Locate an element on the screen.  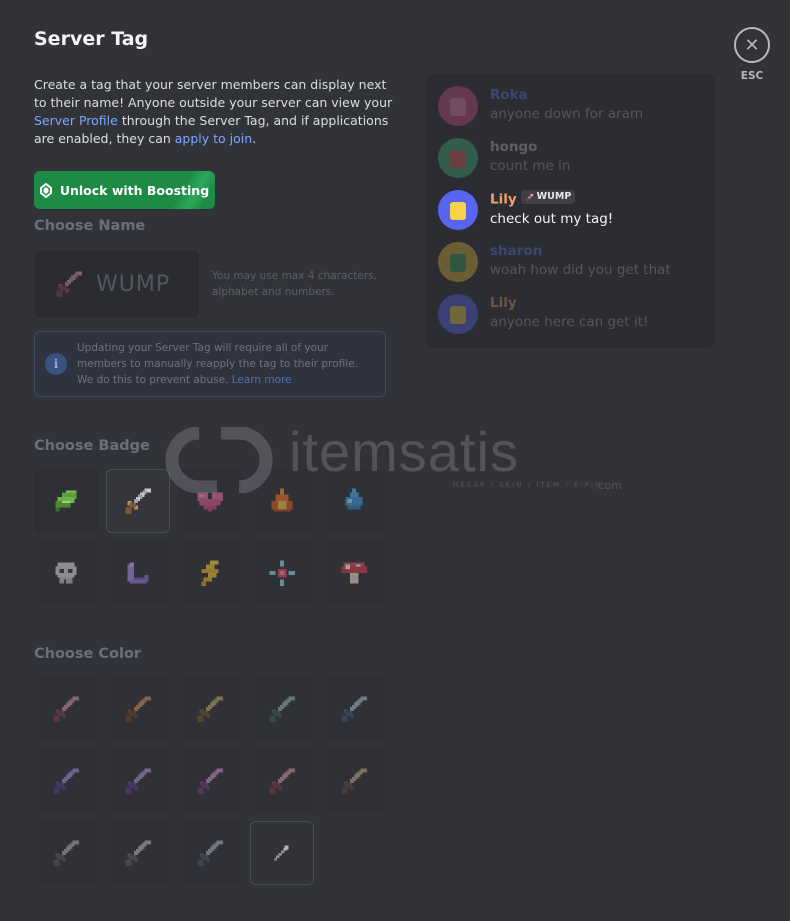
water-drop-icon is located at coordinates (354, 499).